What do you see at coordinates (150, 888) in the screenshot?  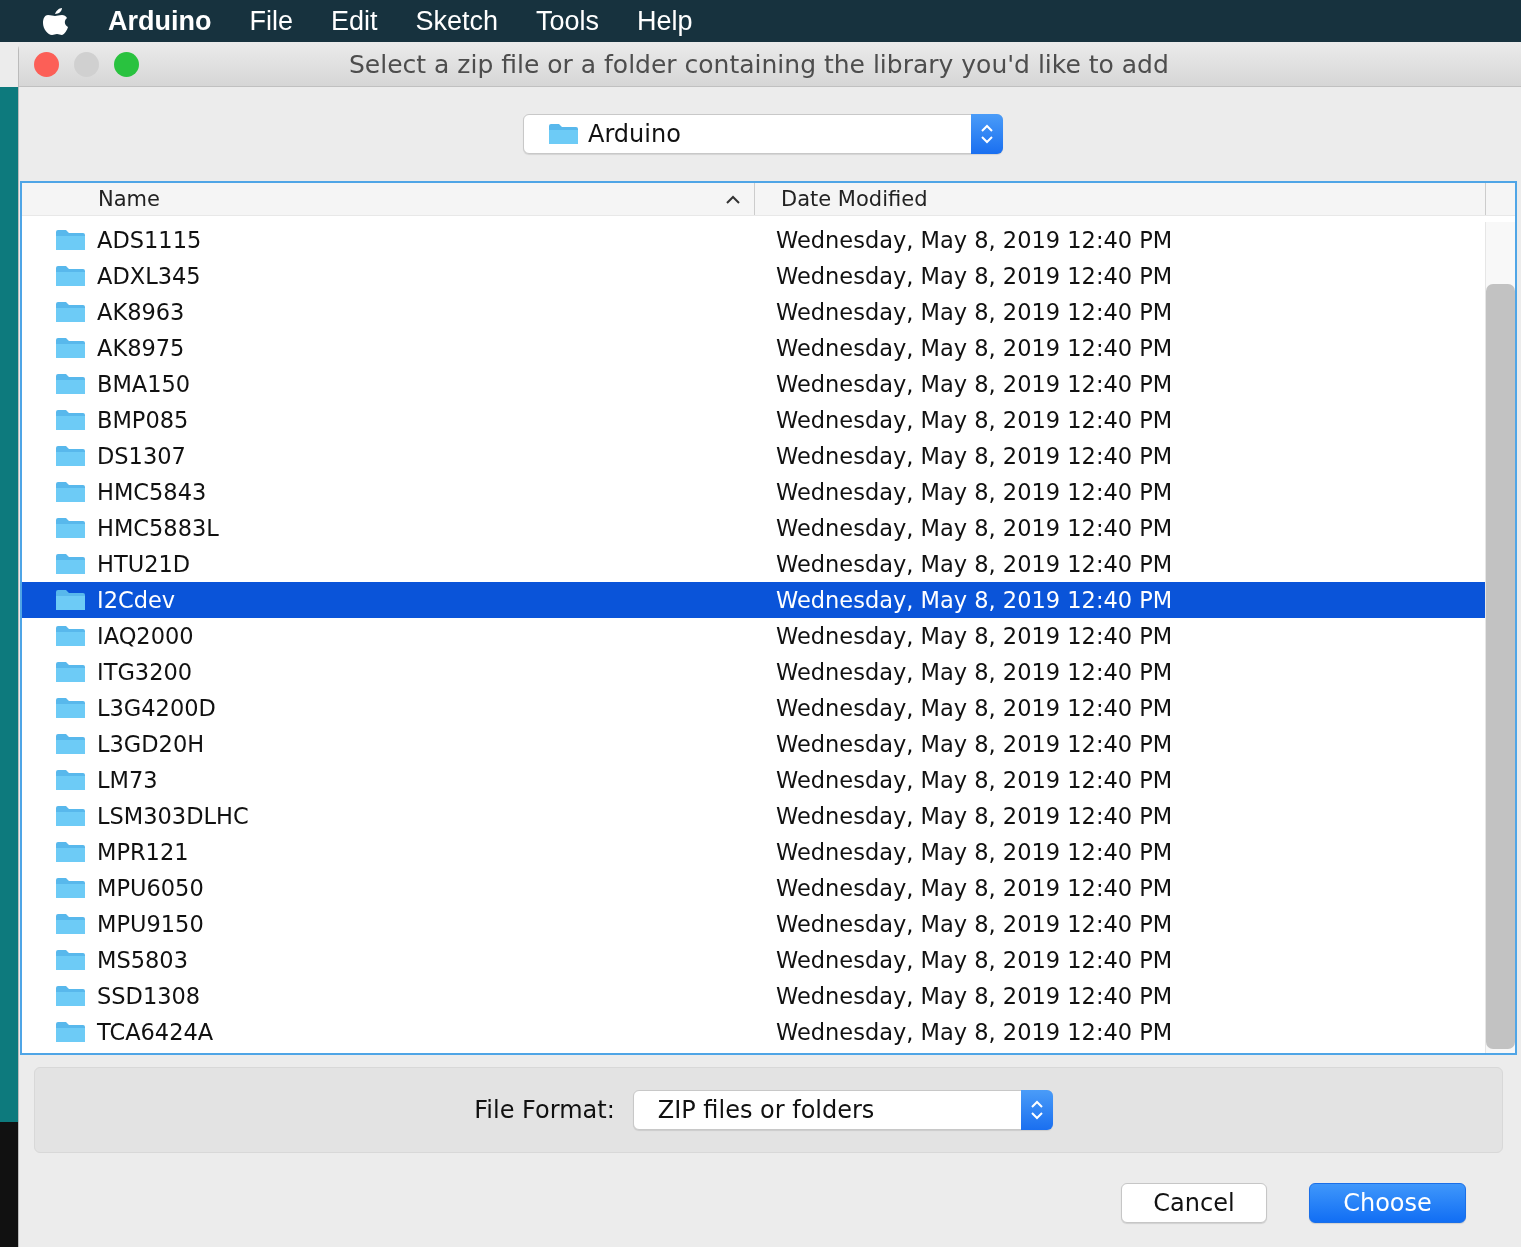 I see `file-name: MPU6050` at bounding box center [150, 888].